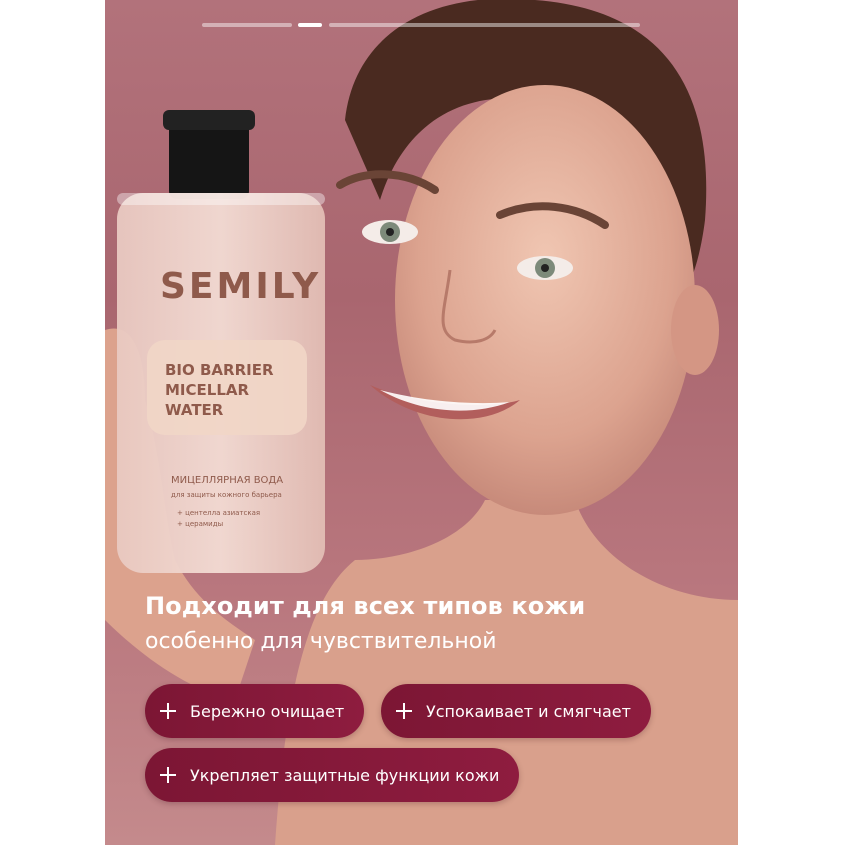  What do you see at coordinates (528, 711) in the screenshot?
I see `benefit-label: Успокаивает и смягчает` at bounding box center [528, 711].